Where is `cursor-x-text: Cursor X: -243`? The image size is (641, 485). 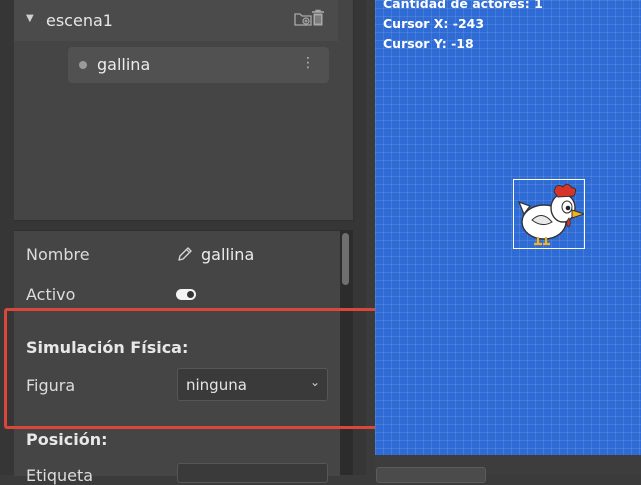 cursor-x-text: Cursor X: -243 is located at coordinates (434, 23).